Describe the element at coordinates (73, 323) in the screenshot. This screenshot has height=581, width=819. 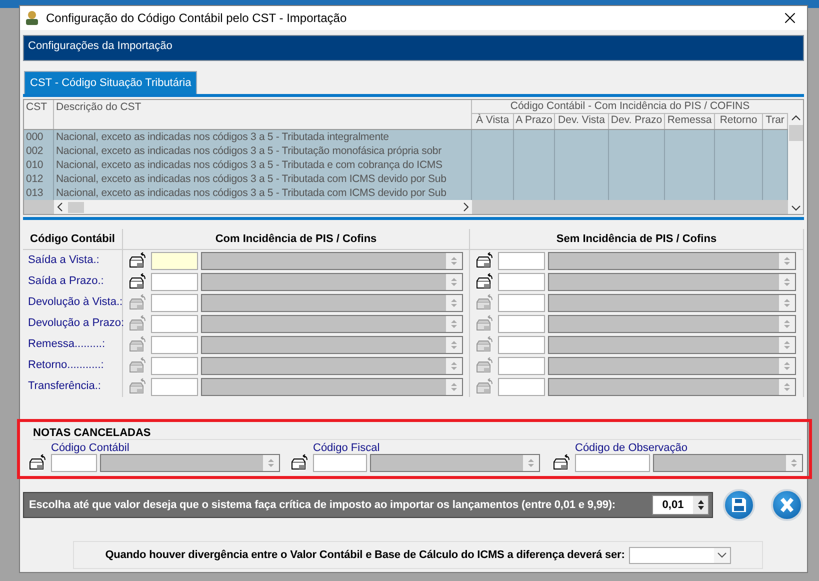
I see `field-label: Devolução a Prazo:` at that location.